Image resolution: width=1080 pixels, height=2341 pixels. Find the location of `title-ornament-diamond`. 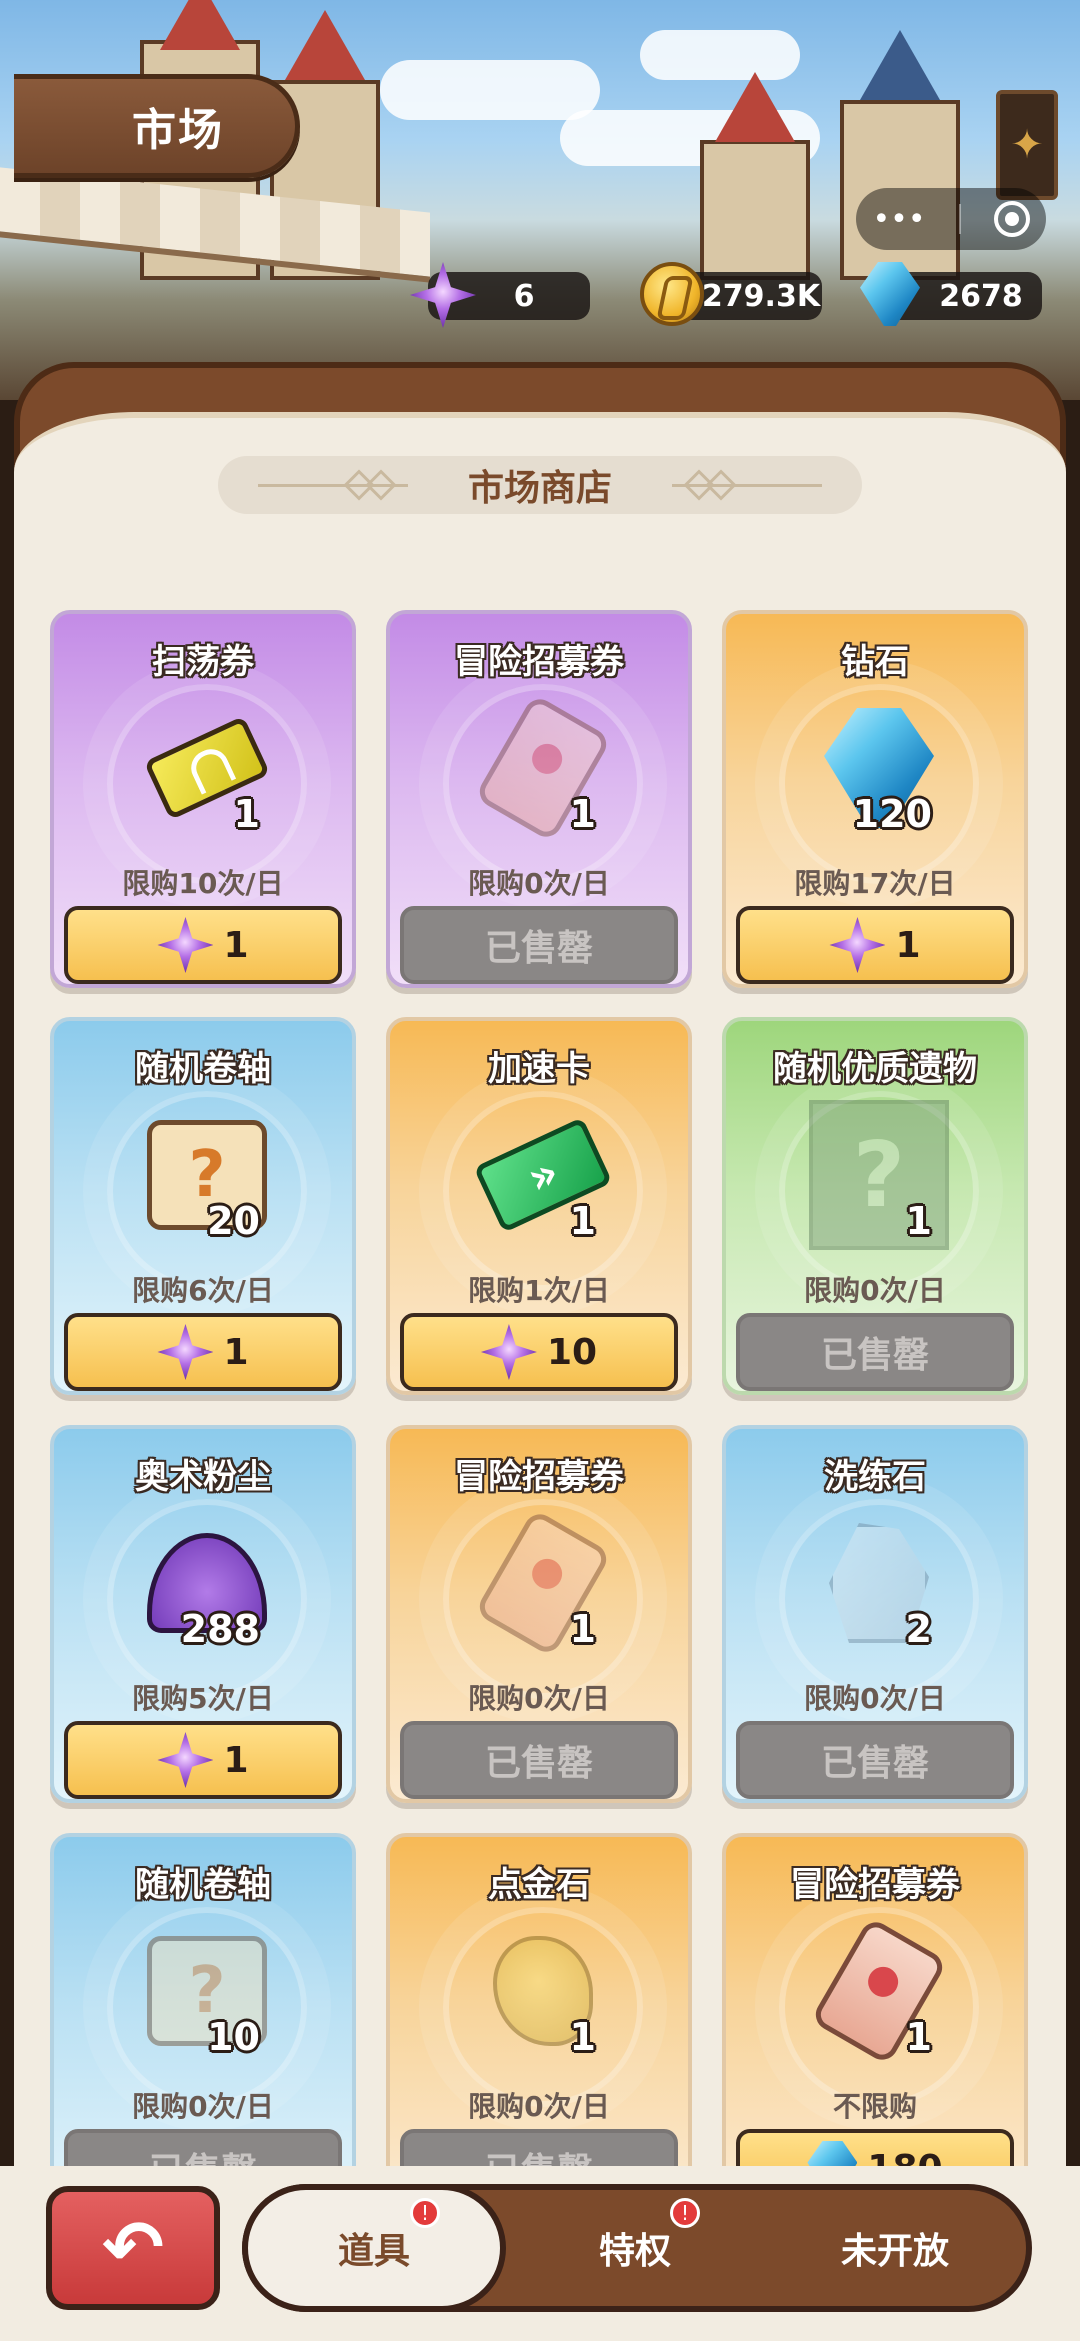

title-ornament-diamond is located at coordinates (381, 485).